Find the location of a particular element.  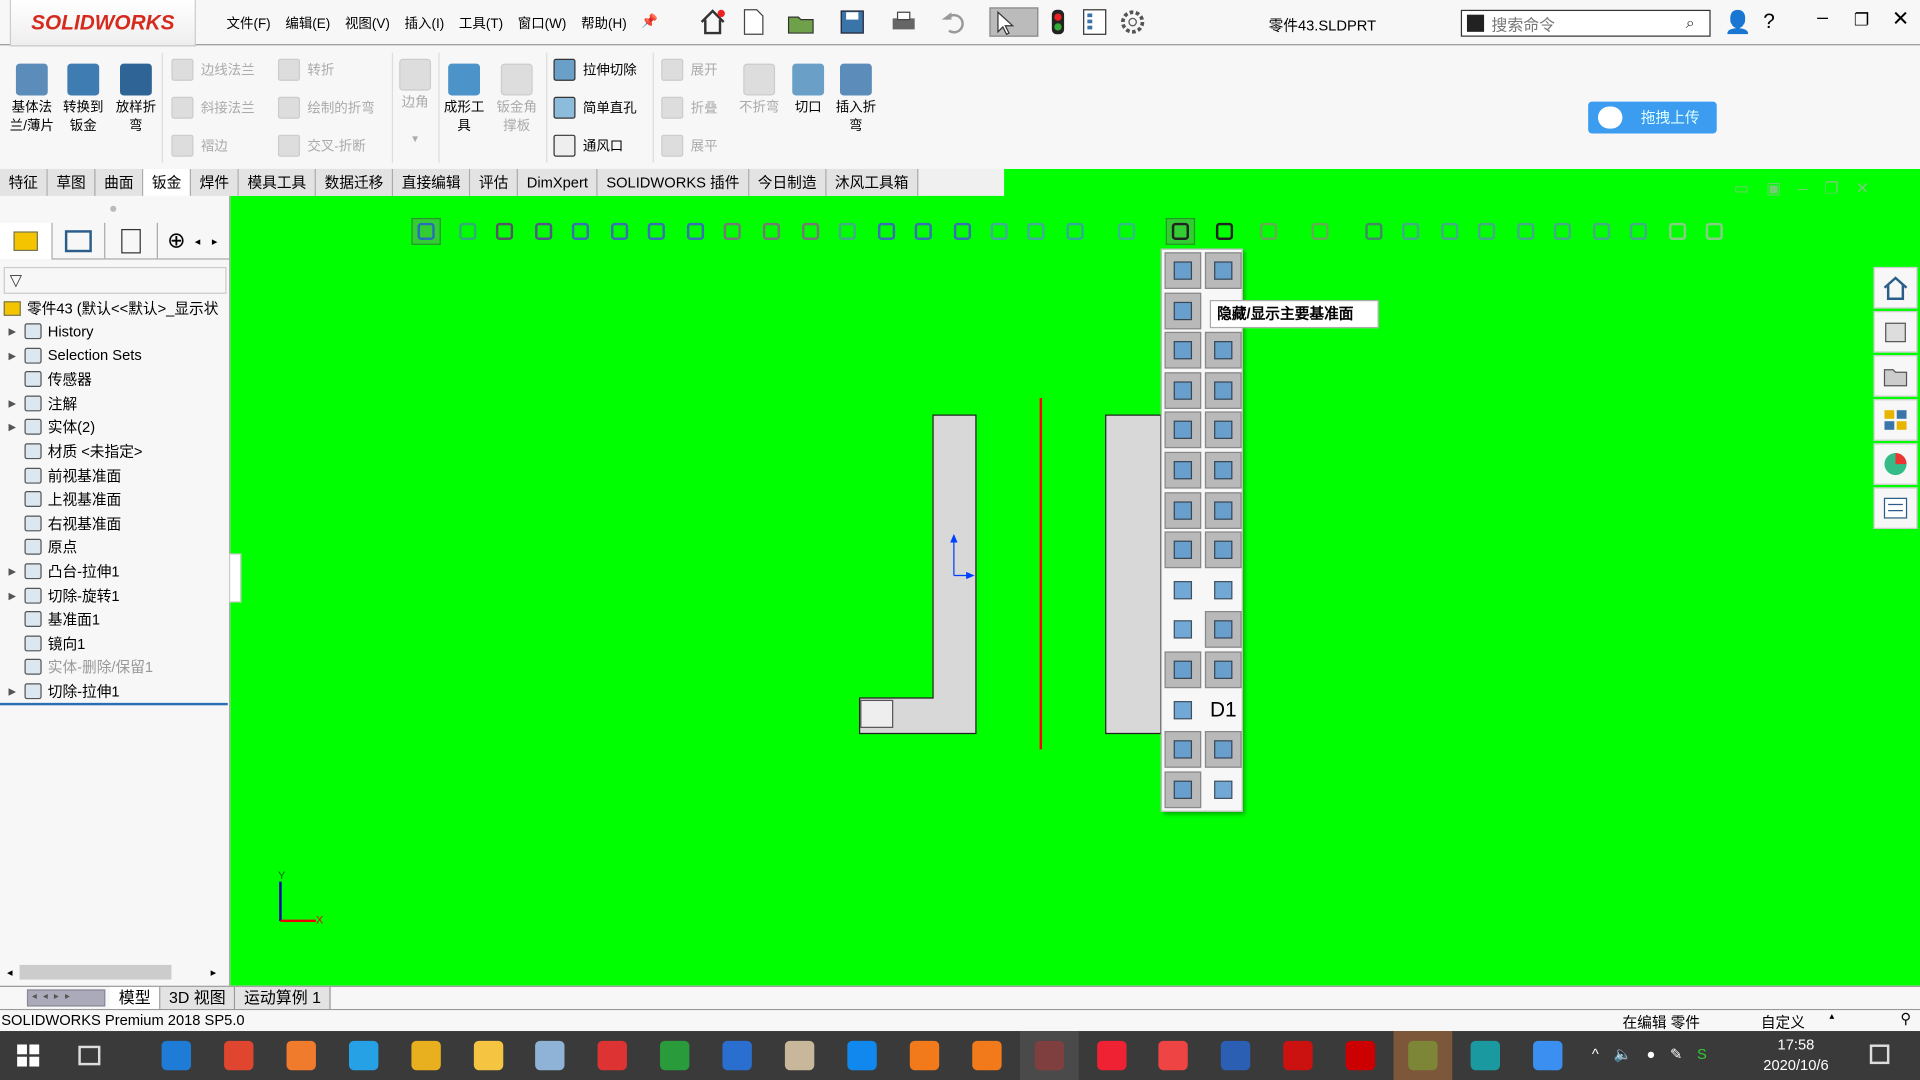

tree-item: 镜向1 is located at coordinates (42, 643).